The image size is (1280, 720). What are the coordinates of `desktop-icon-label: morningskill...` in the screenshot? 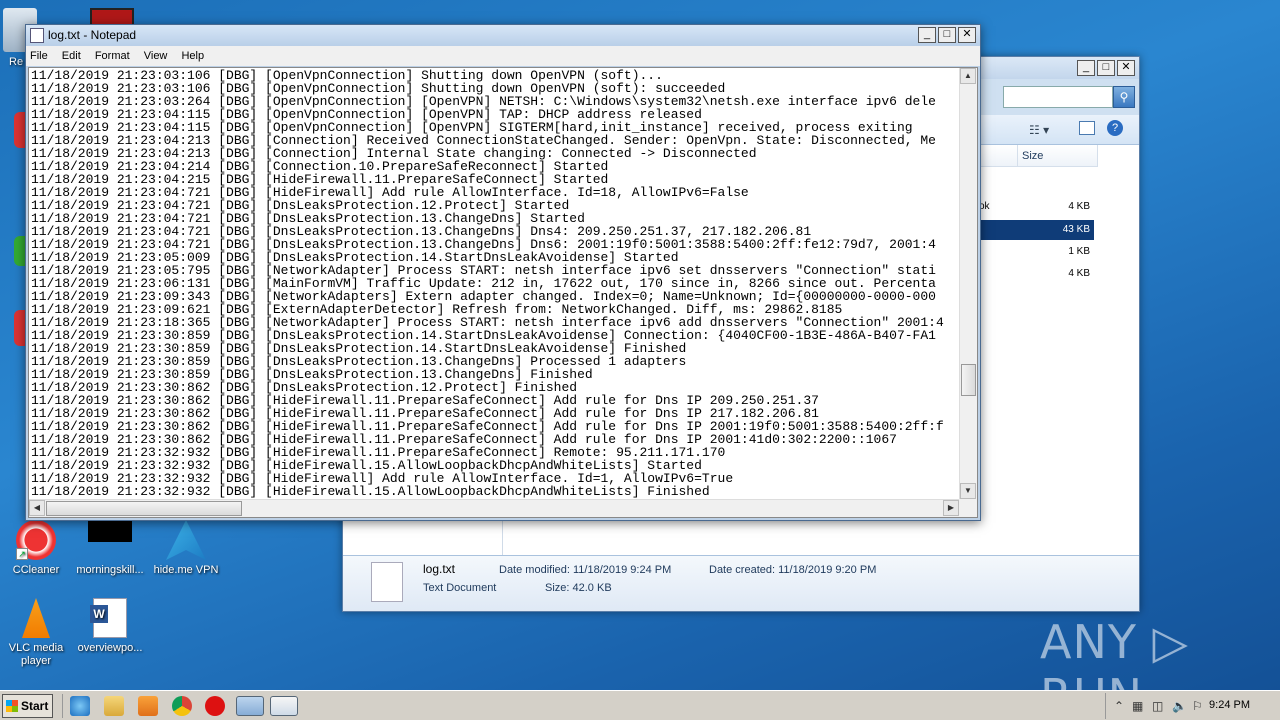 It's located at (110, 570).